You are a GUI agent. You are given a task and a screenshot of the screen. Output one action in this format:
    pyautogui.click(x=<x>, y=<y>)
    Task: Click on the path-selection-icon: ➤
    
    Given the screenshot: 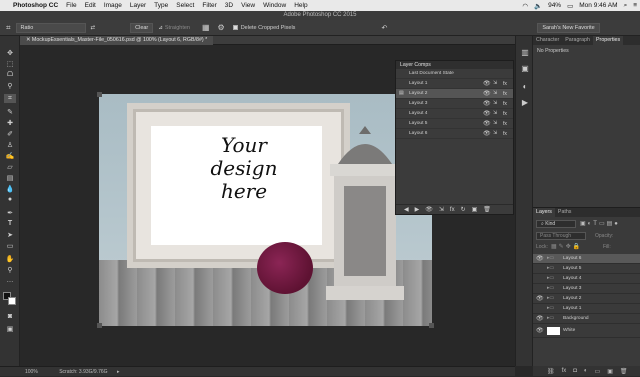 What is the action you would take?
    pyautogui.click(x=10, y=234)
    